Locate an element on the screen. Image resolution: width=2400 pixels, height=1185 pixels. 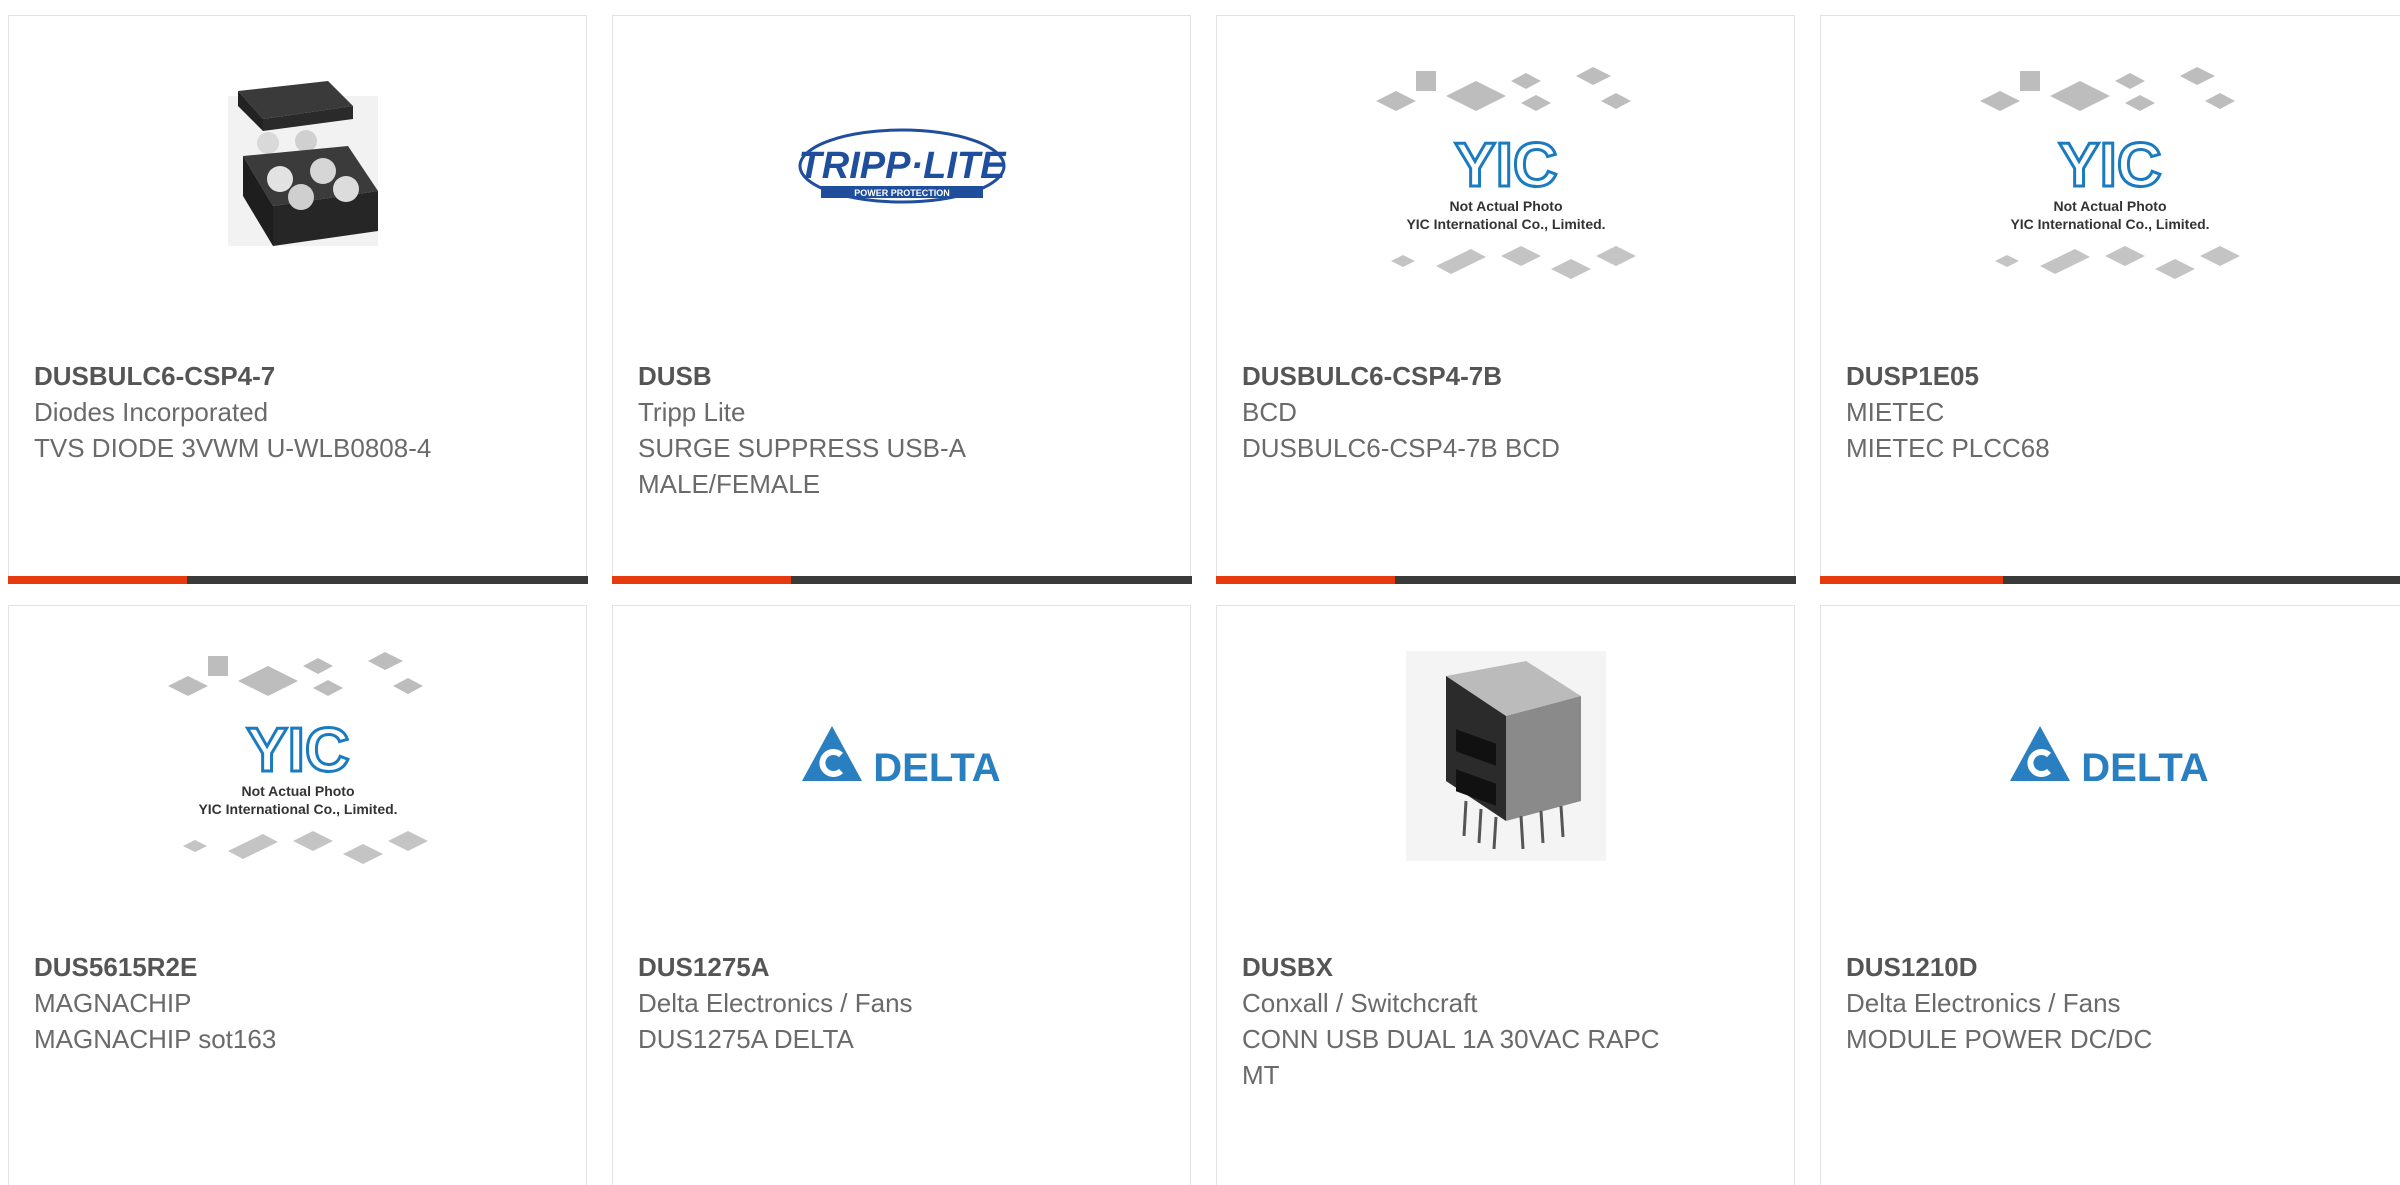
manufacturer: Tripp Lite is located at coordinates (849, 412).